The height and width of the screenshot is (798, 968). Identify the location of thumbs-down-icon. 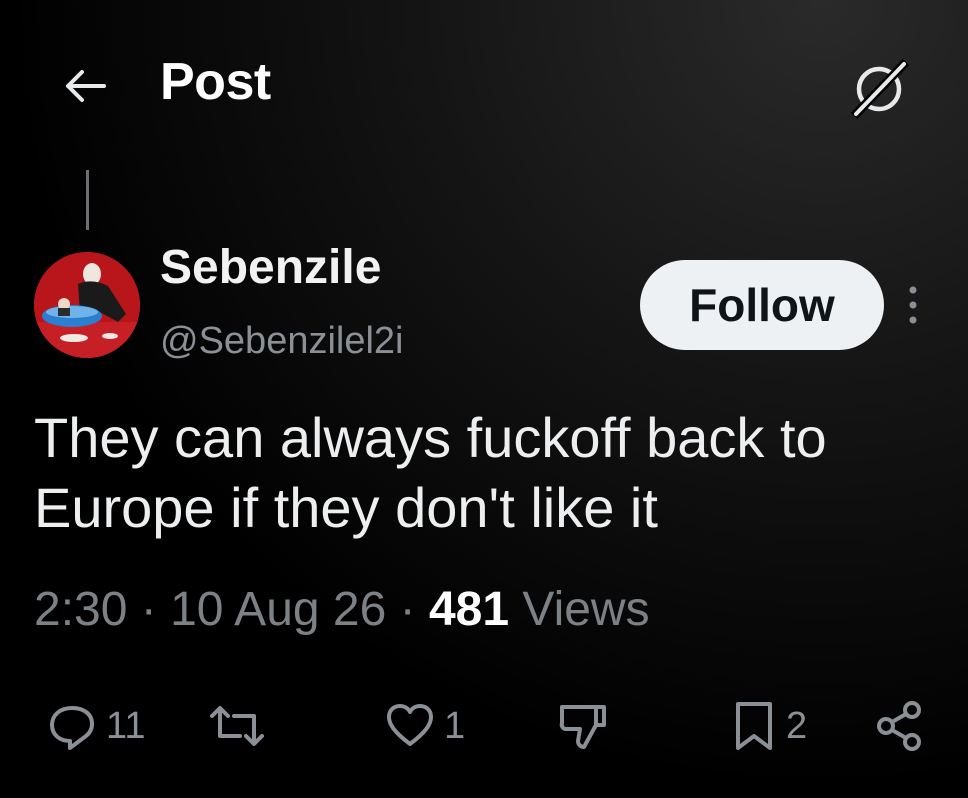
(582, 727).